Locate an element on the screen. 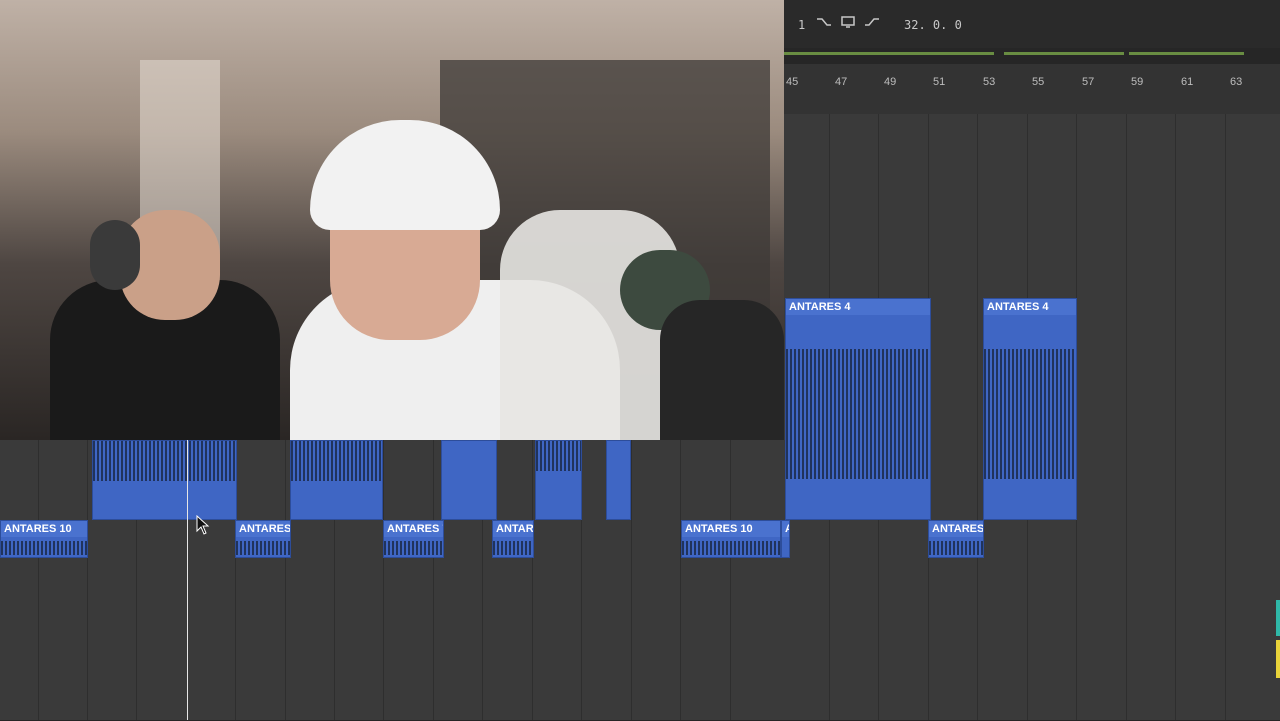 This screenshot has width=1280, height=721. audio-clip: ANTARE is located at coordinates (513, 539).